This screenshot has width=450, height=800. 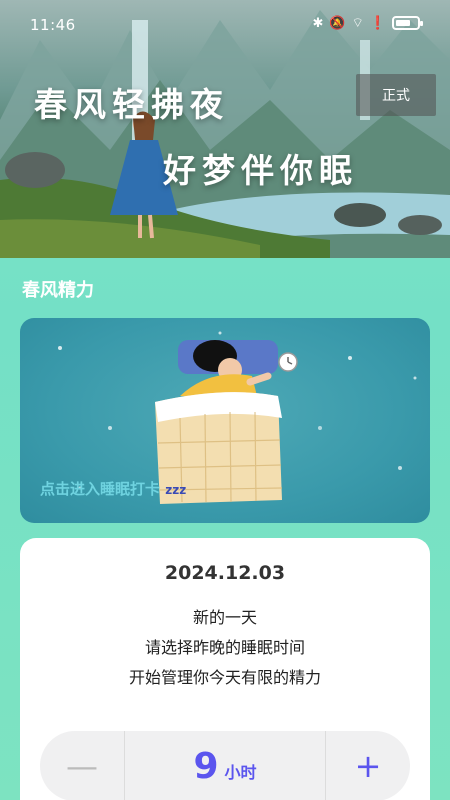 What do you see at coordinates (225, 25) in the screenshot?
I see `status-bar: 11:46 ✱ 🔕 ⌔ ❗` at bounding box center [225, 25].